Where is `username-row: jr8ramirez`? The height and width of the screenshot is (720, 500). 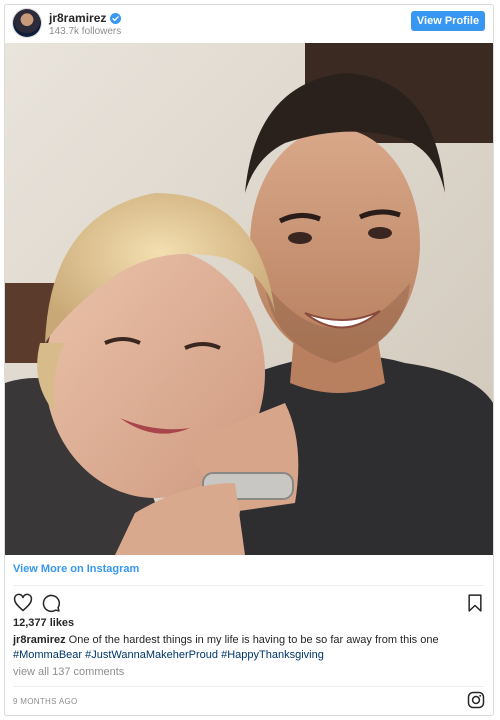 username-row: jr8ramirez is located at coordinates (85, 18).